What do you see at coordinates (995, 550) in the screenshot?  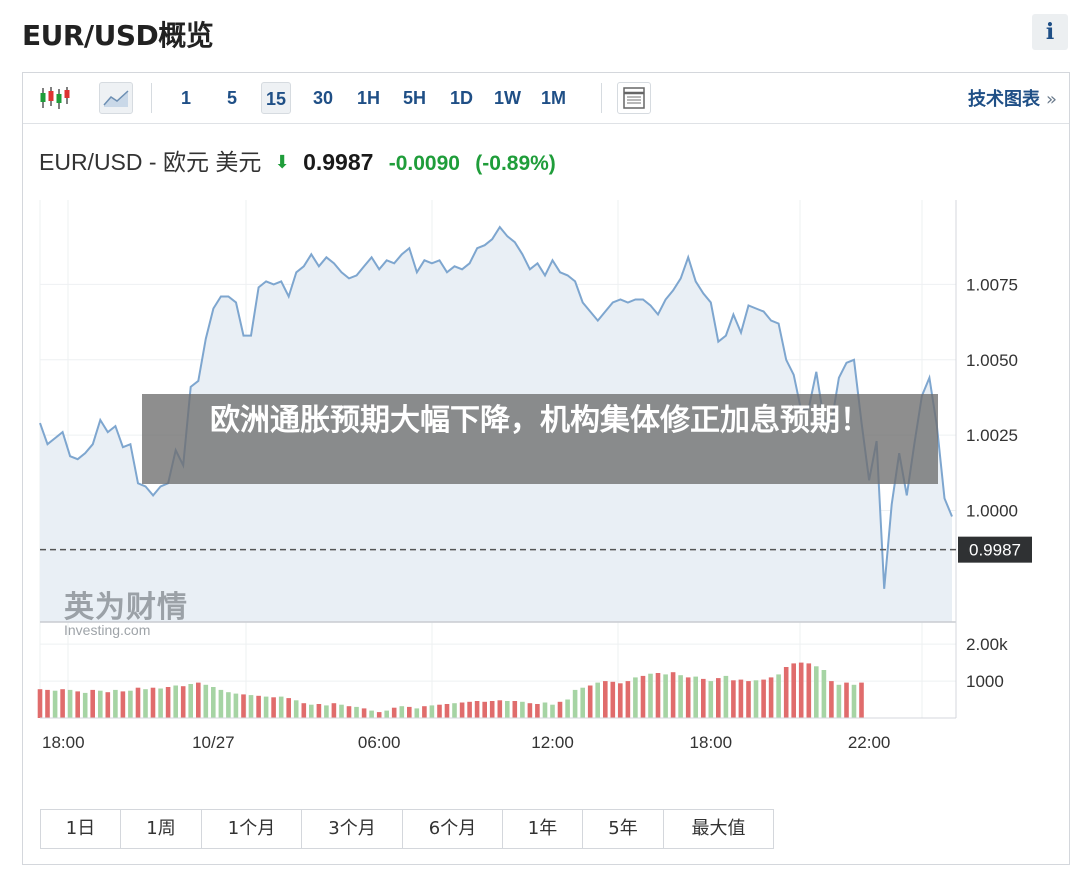 I see `current-price-label: 0.9987` at bounding box center [995, 550].